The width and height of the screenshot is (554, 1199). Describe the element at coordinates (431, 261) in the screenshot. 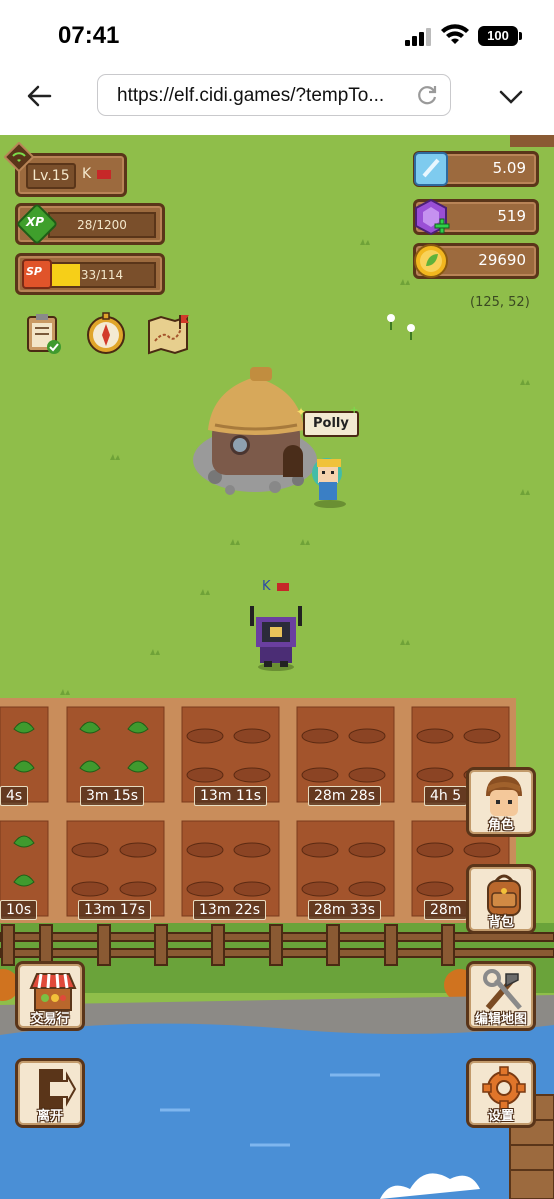

I see `coin-icon` at that location.